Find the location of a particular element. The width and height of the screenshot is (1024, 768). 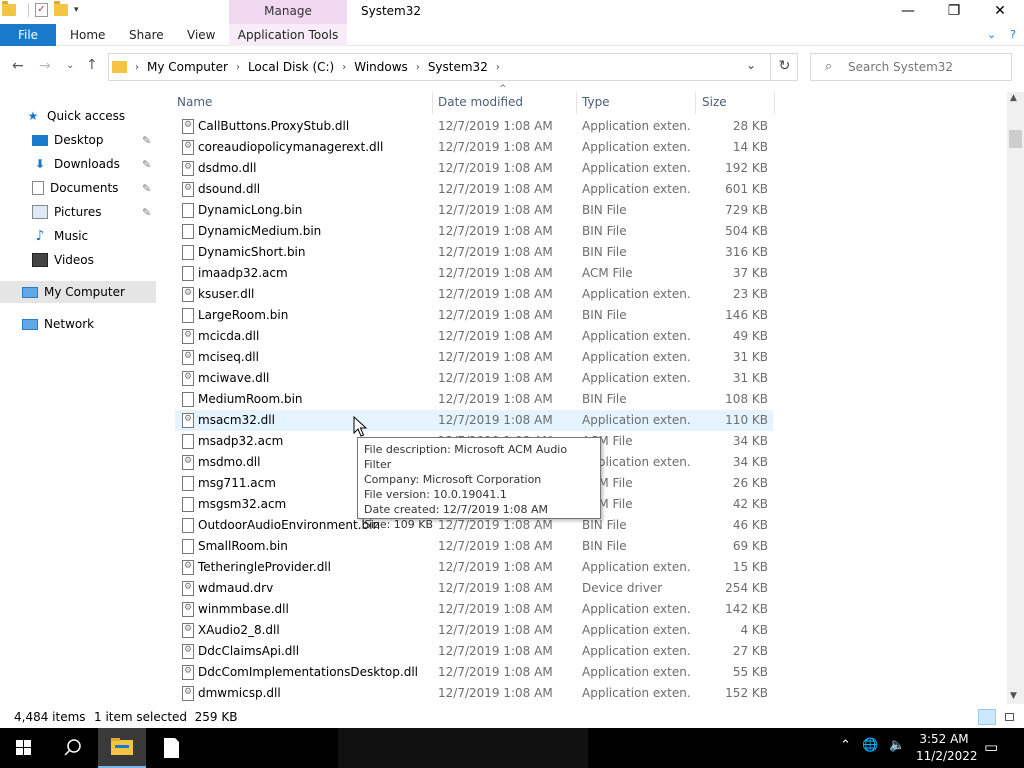

file-date: 12/7/2019 1:08 AM is located at coordinates (495, 231).